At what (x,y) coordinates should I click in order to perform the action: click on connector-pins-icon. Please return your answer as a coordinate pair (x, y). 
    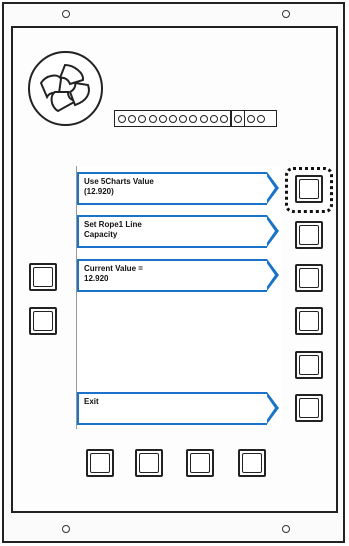
    Looking at the image, I should click on (195, 118).